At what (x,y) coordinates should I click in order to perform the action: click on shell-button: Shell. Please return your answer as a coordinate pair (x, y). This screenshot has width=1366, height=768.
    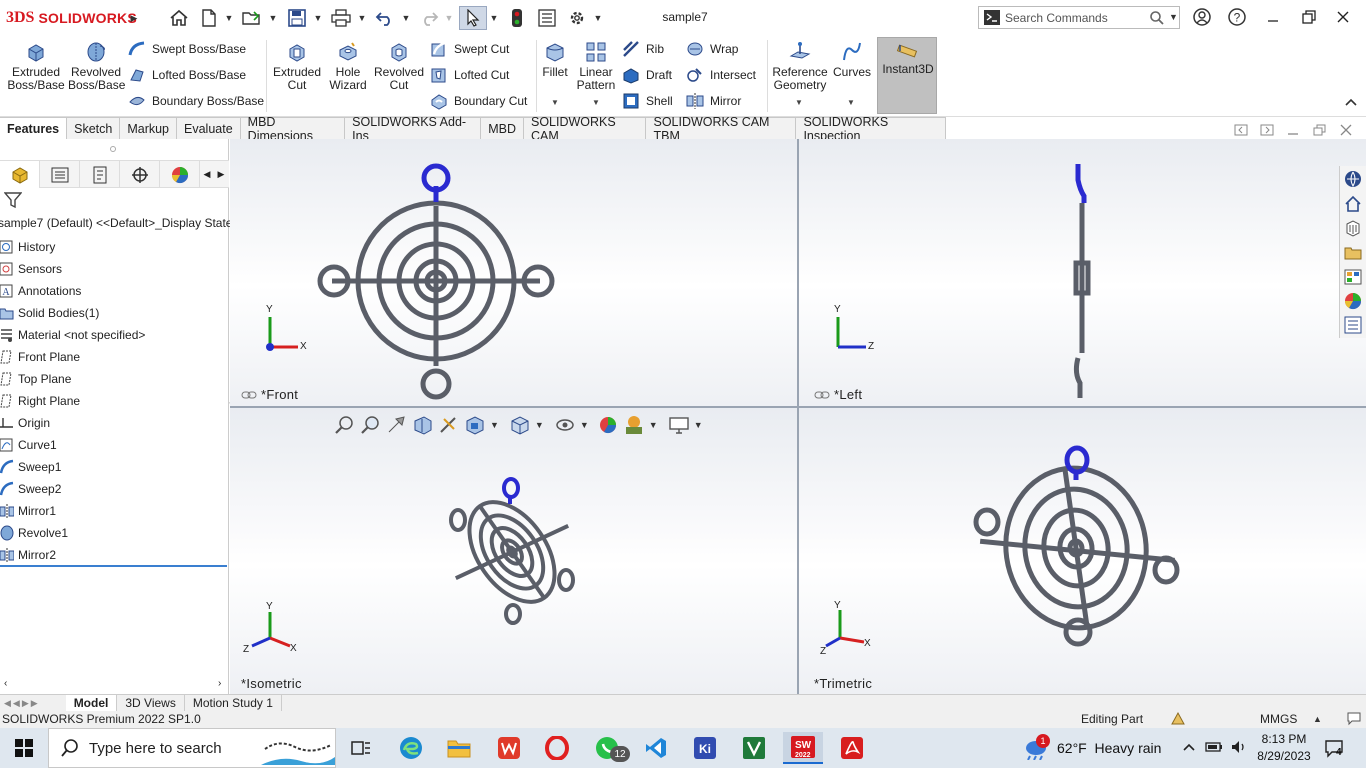
    Looking at the image, I should click on (647, 101).